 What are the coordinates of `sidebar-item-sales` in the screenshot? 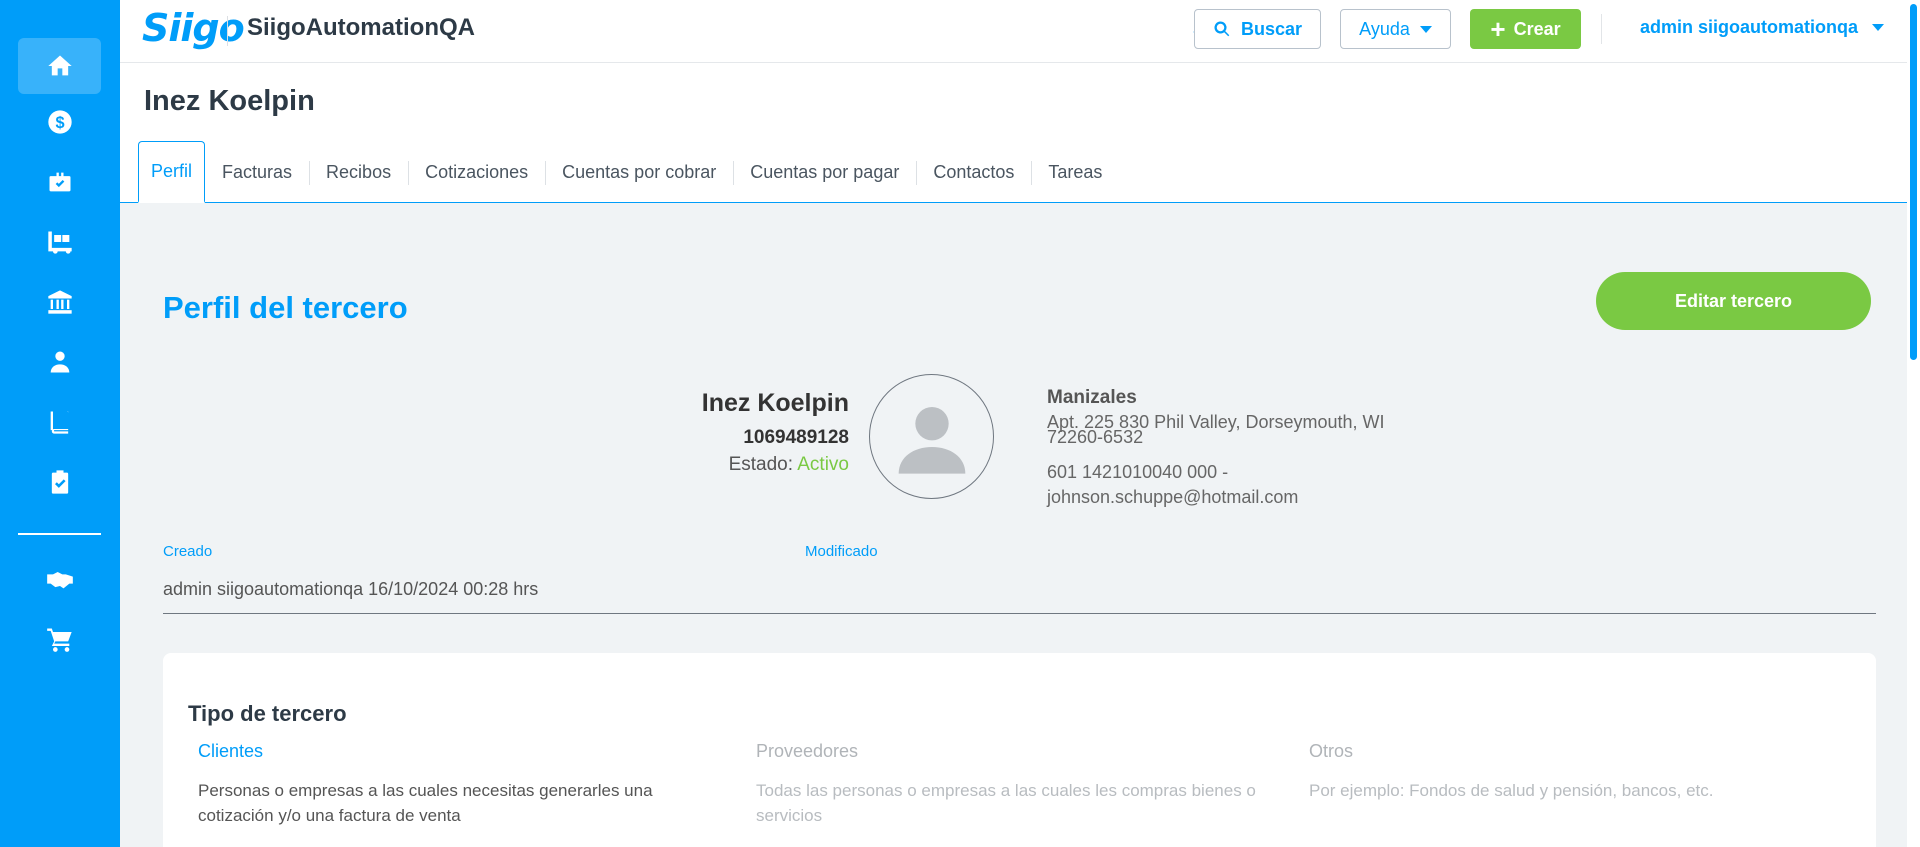 It's located at (59, 182).